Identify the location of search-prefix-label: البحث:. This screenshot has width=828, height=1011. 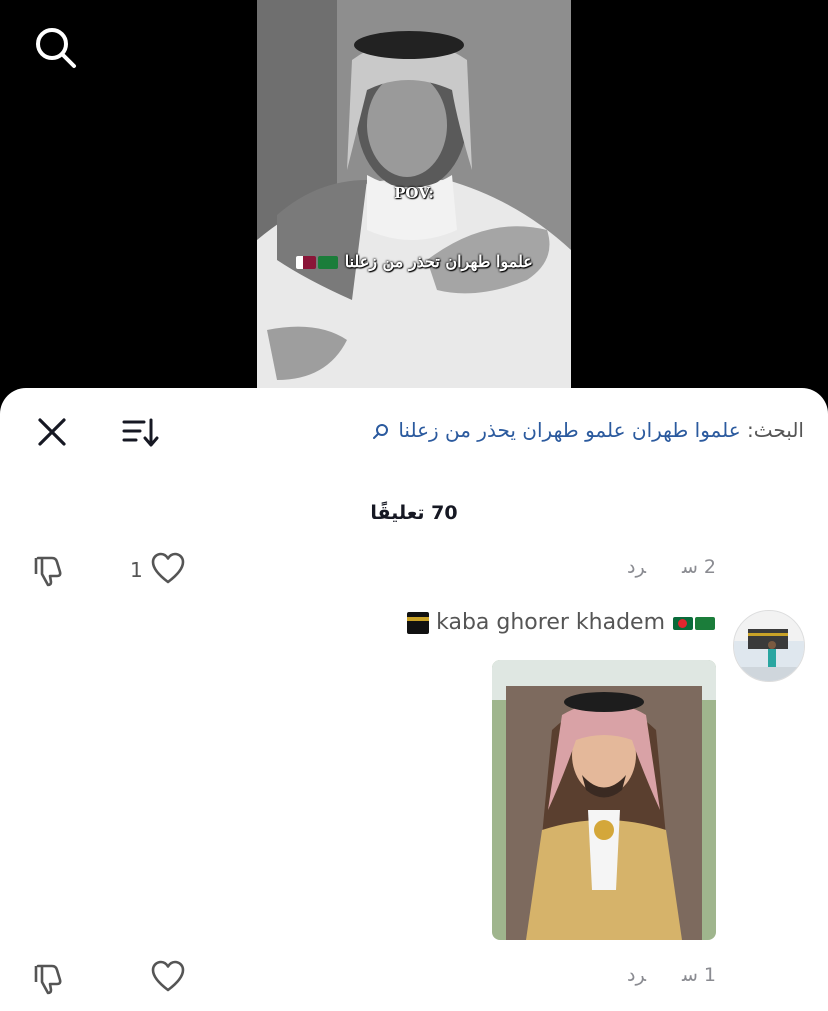
(775, 430).